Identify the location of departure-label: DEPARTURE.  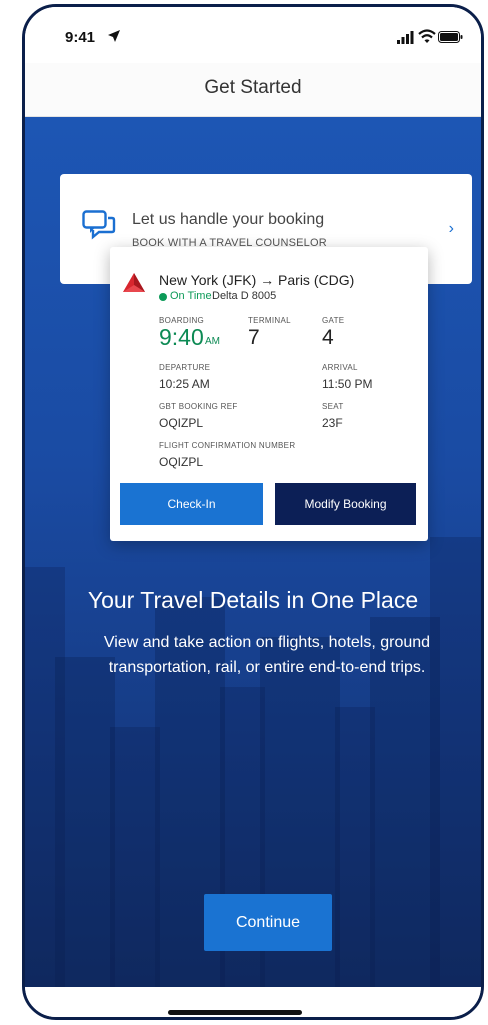
(185, 367).